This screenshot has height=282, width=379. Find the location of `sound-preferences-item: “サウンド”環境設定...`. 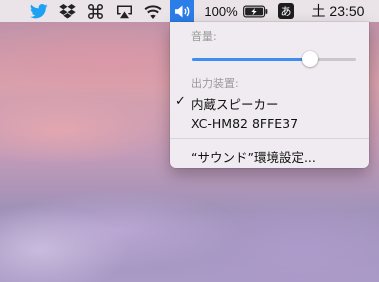

sound-preferences-item: “サウンド”環境設定... is located at coordinates (253, 156).